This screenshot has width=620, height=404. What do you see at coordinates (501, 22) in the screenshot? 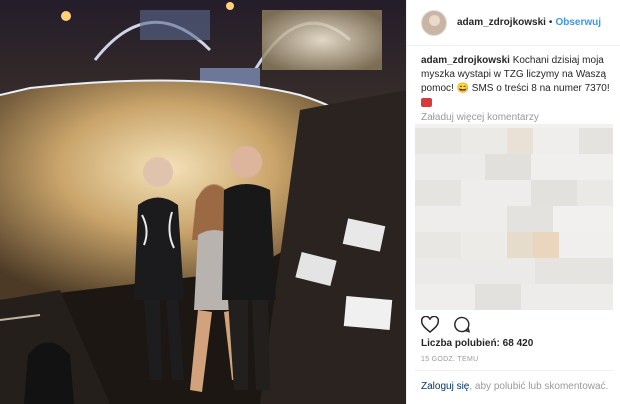
I see `username-link: adam_zdrojkowski` at bounding box center [501, 22].